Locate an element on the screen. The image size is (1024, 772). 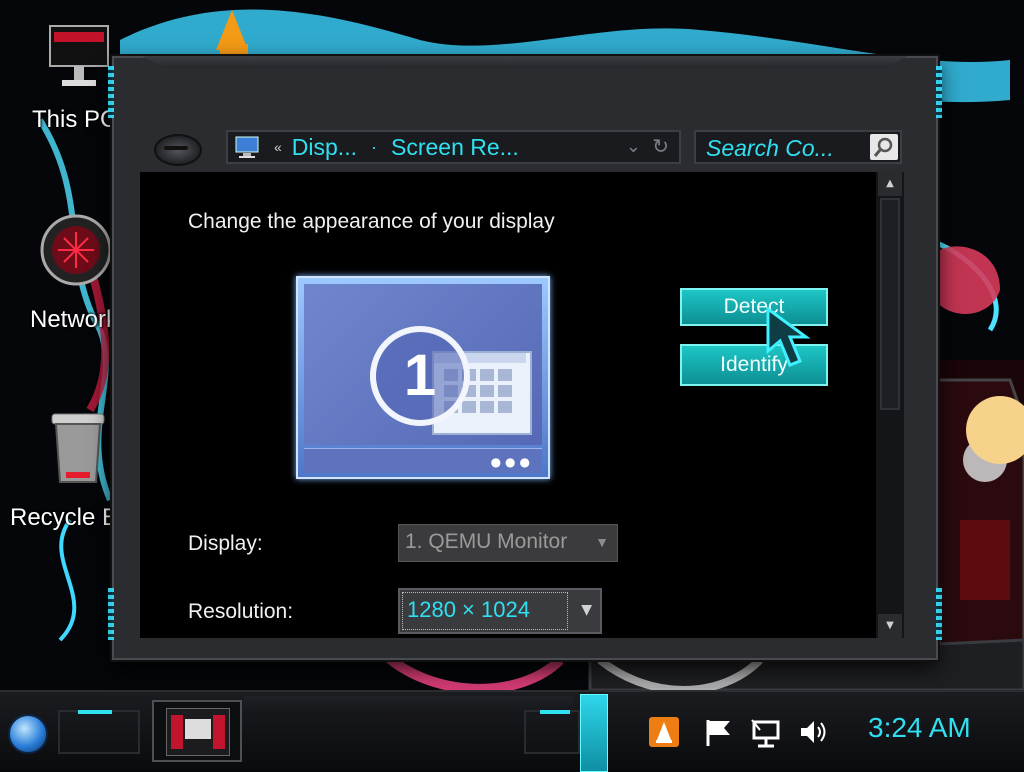
show-desktop-button is located at coordinates (594, 733).